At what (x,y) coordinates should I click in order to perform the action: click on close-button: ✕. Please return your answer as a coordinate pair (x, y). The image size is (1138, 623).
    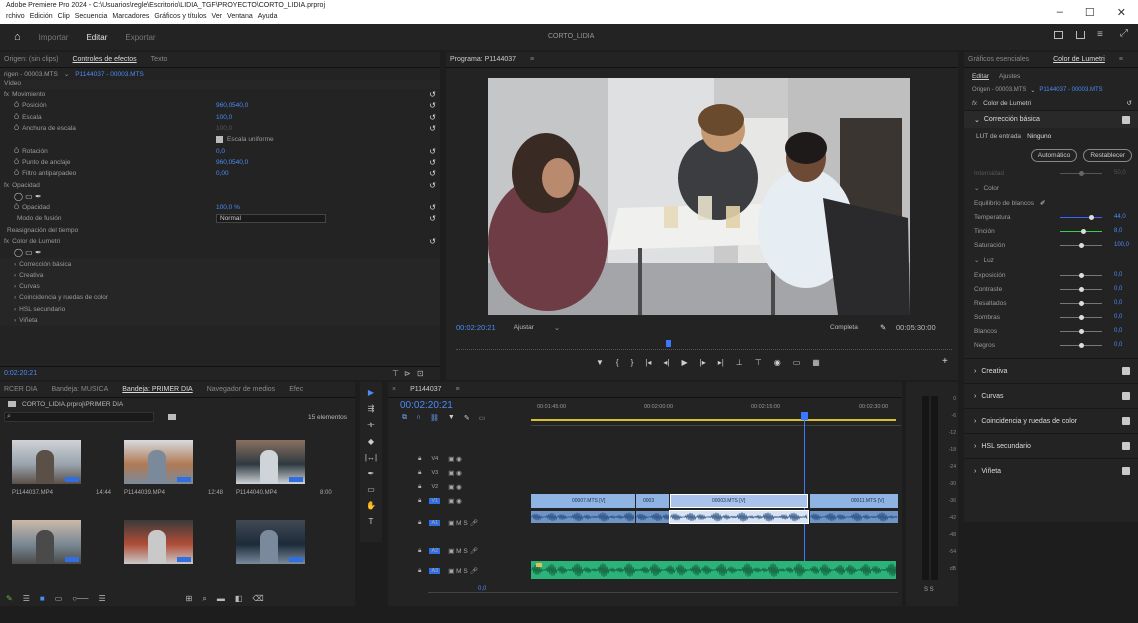
    Looking at the image, I should click on (1121, 12).